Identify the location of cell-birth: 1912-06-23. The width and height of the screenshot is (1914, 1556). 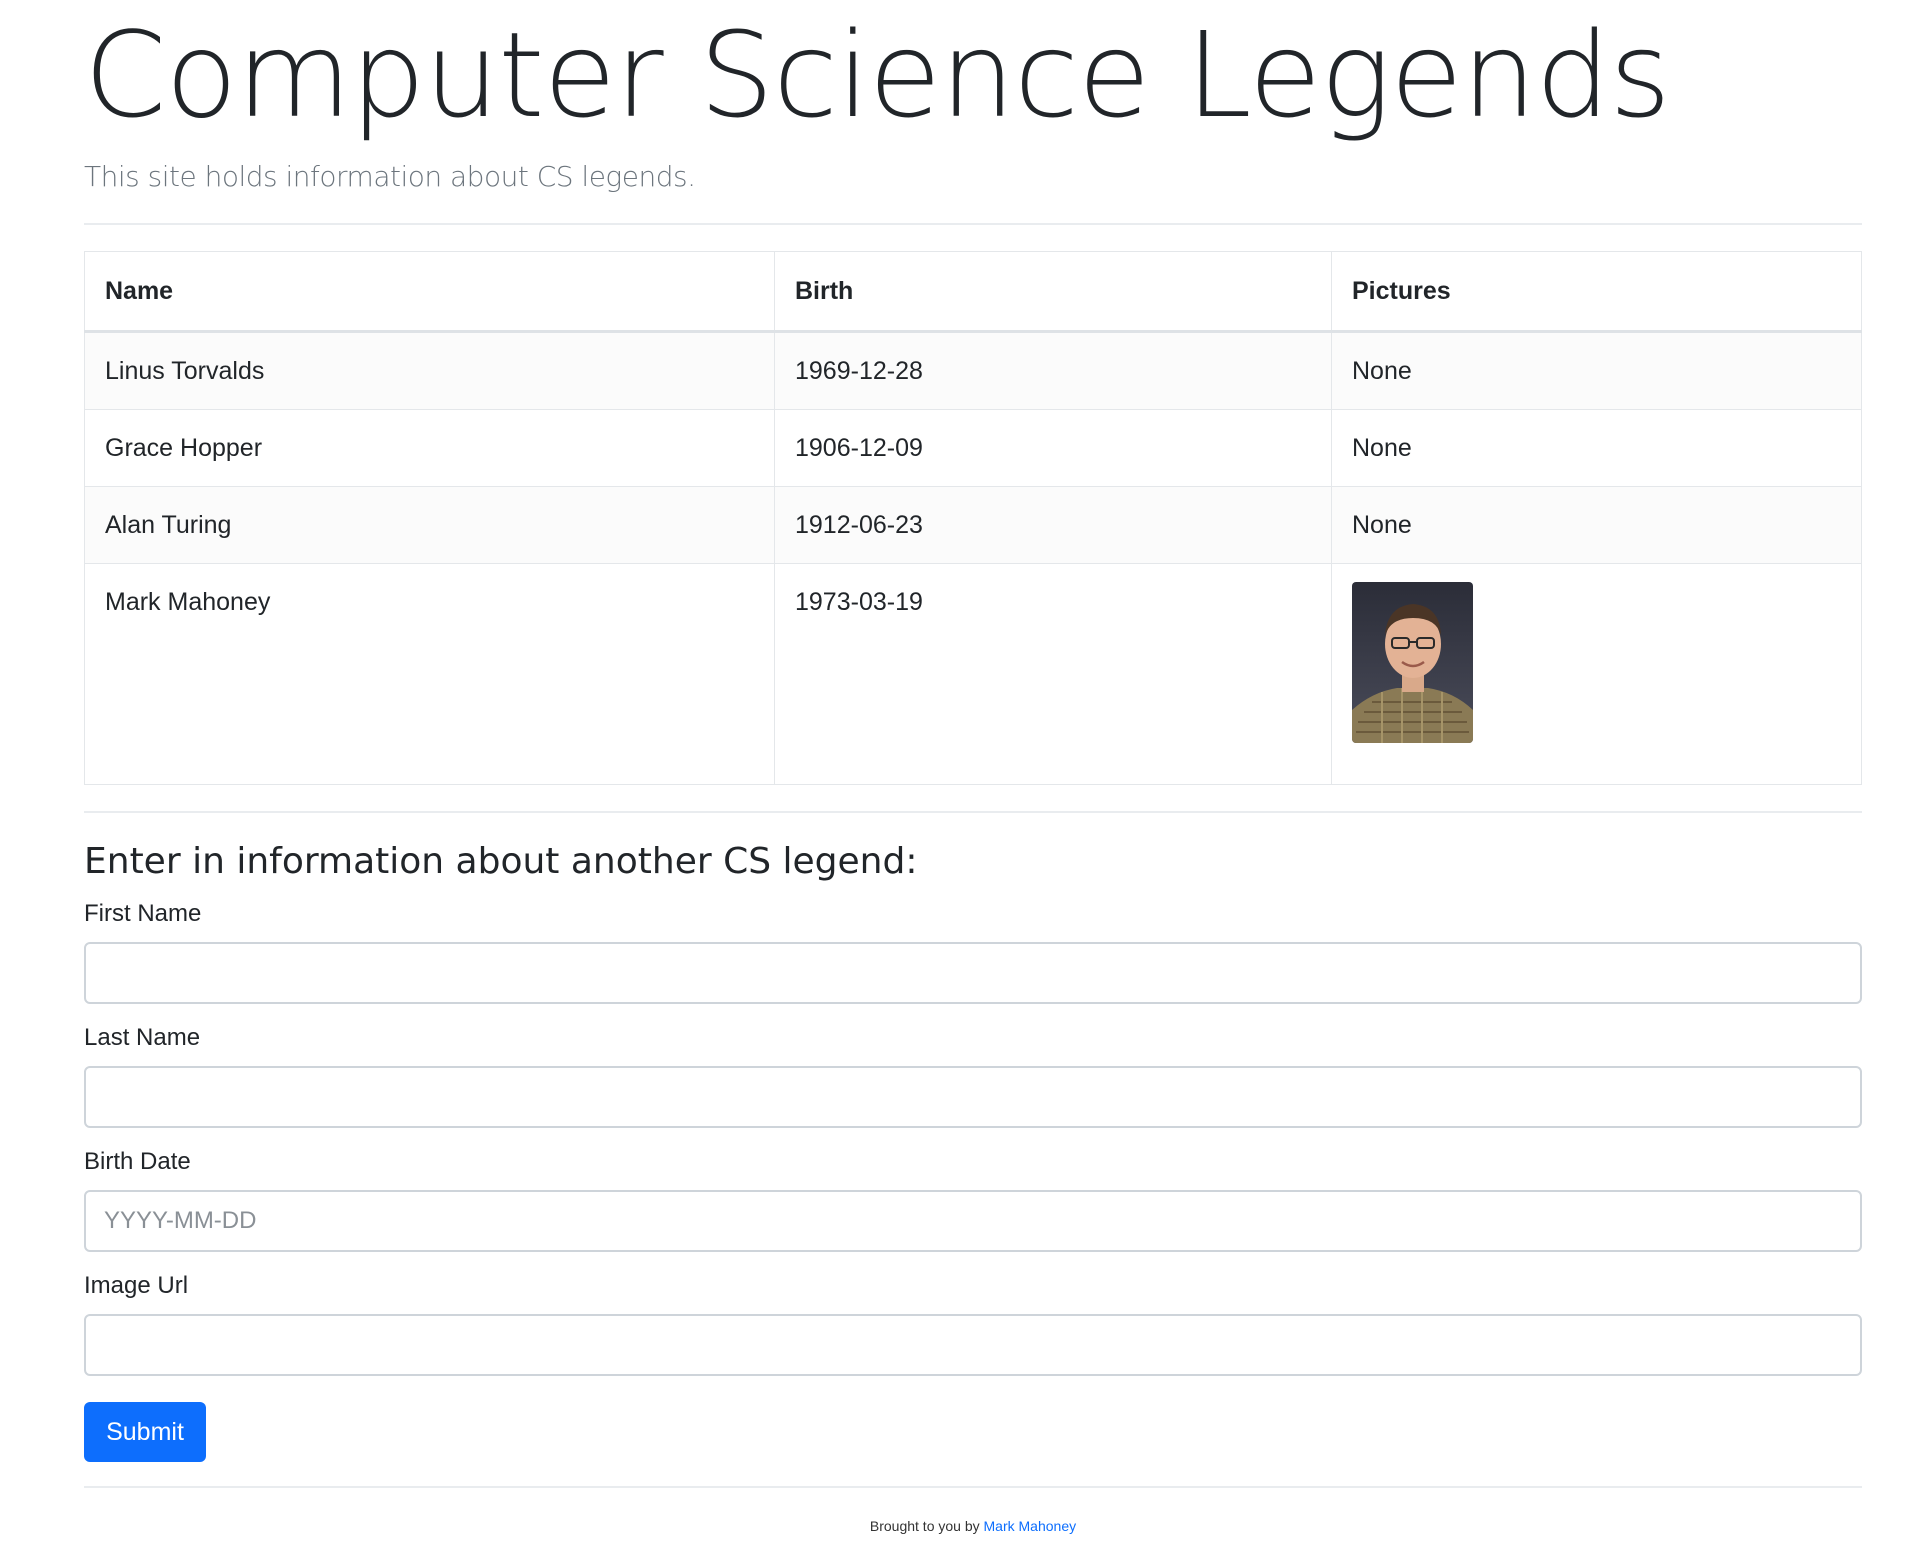
(1053, 525).